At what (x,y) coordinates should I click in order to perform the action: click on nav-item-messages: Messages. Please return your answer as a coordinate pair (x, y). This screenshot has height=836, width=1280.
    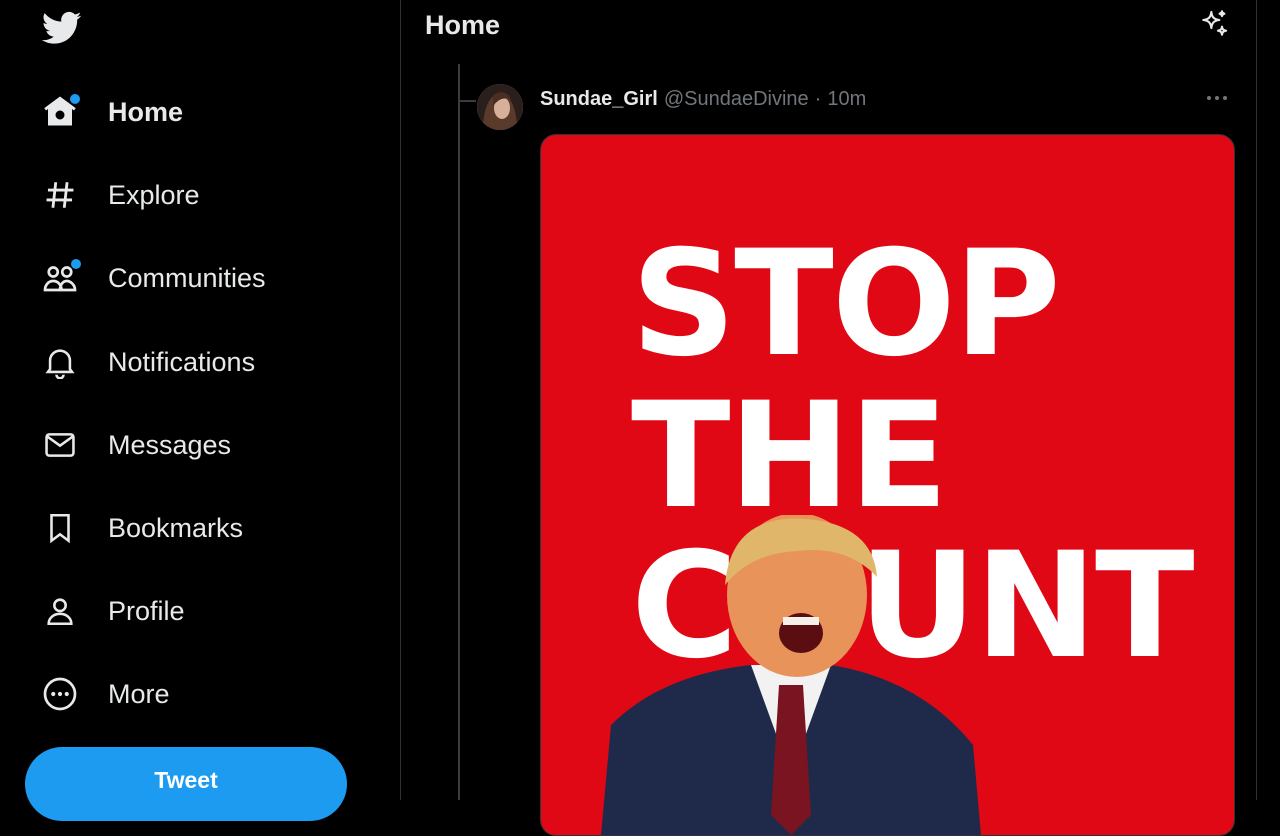
    Looking at the image, I should click on (134, 445).